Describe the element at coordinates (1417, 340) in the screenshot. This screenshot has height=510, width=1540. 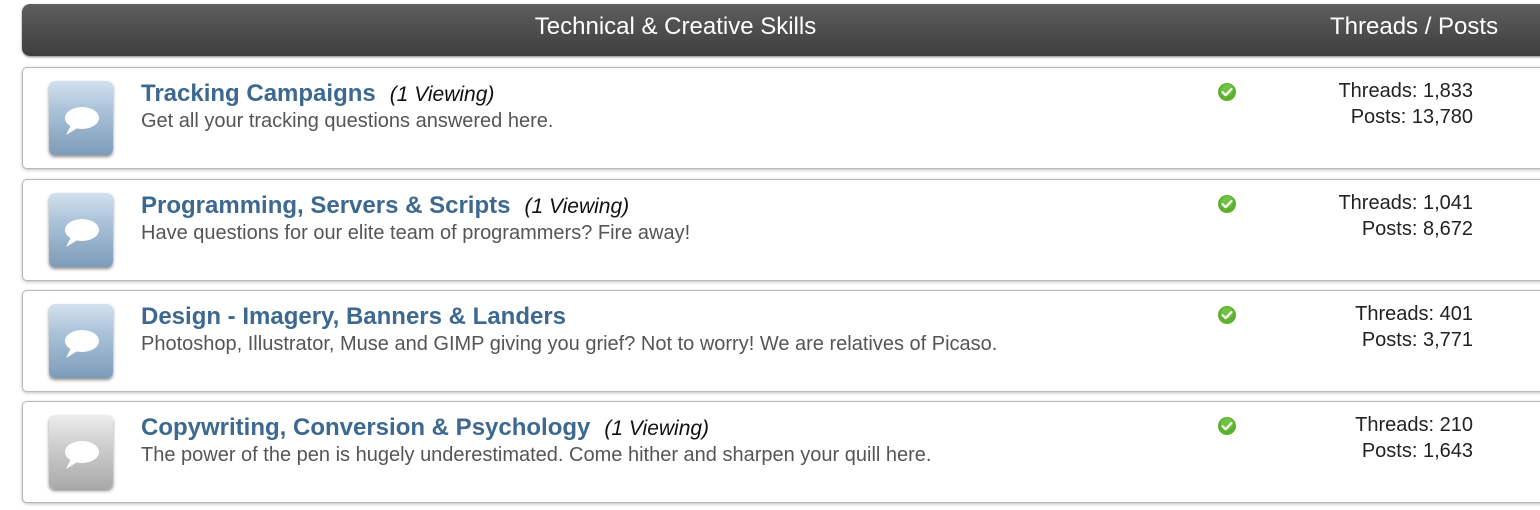
I see `post-count: Posts: 3,771` at that location.